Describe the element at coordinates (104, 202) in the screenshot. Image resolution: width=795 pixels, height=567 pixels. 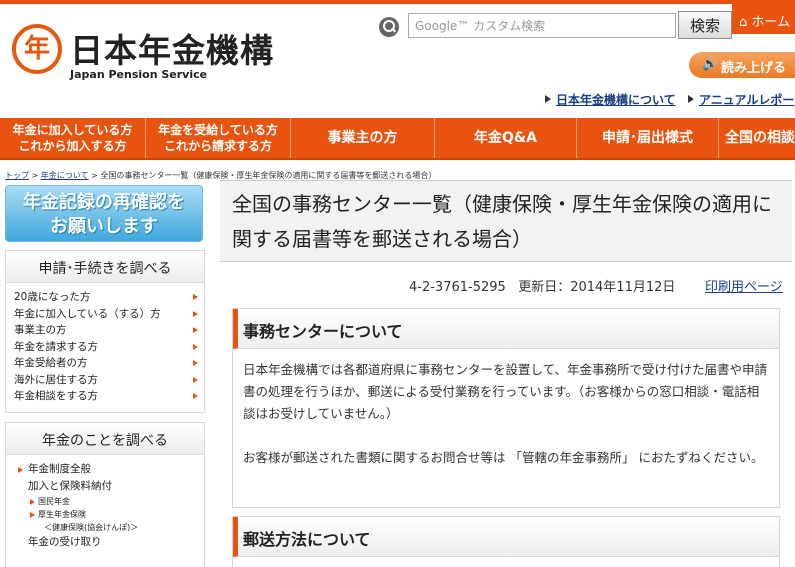
I see `banner-line: 年金記録の再確認を` at that location.